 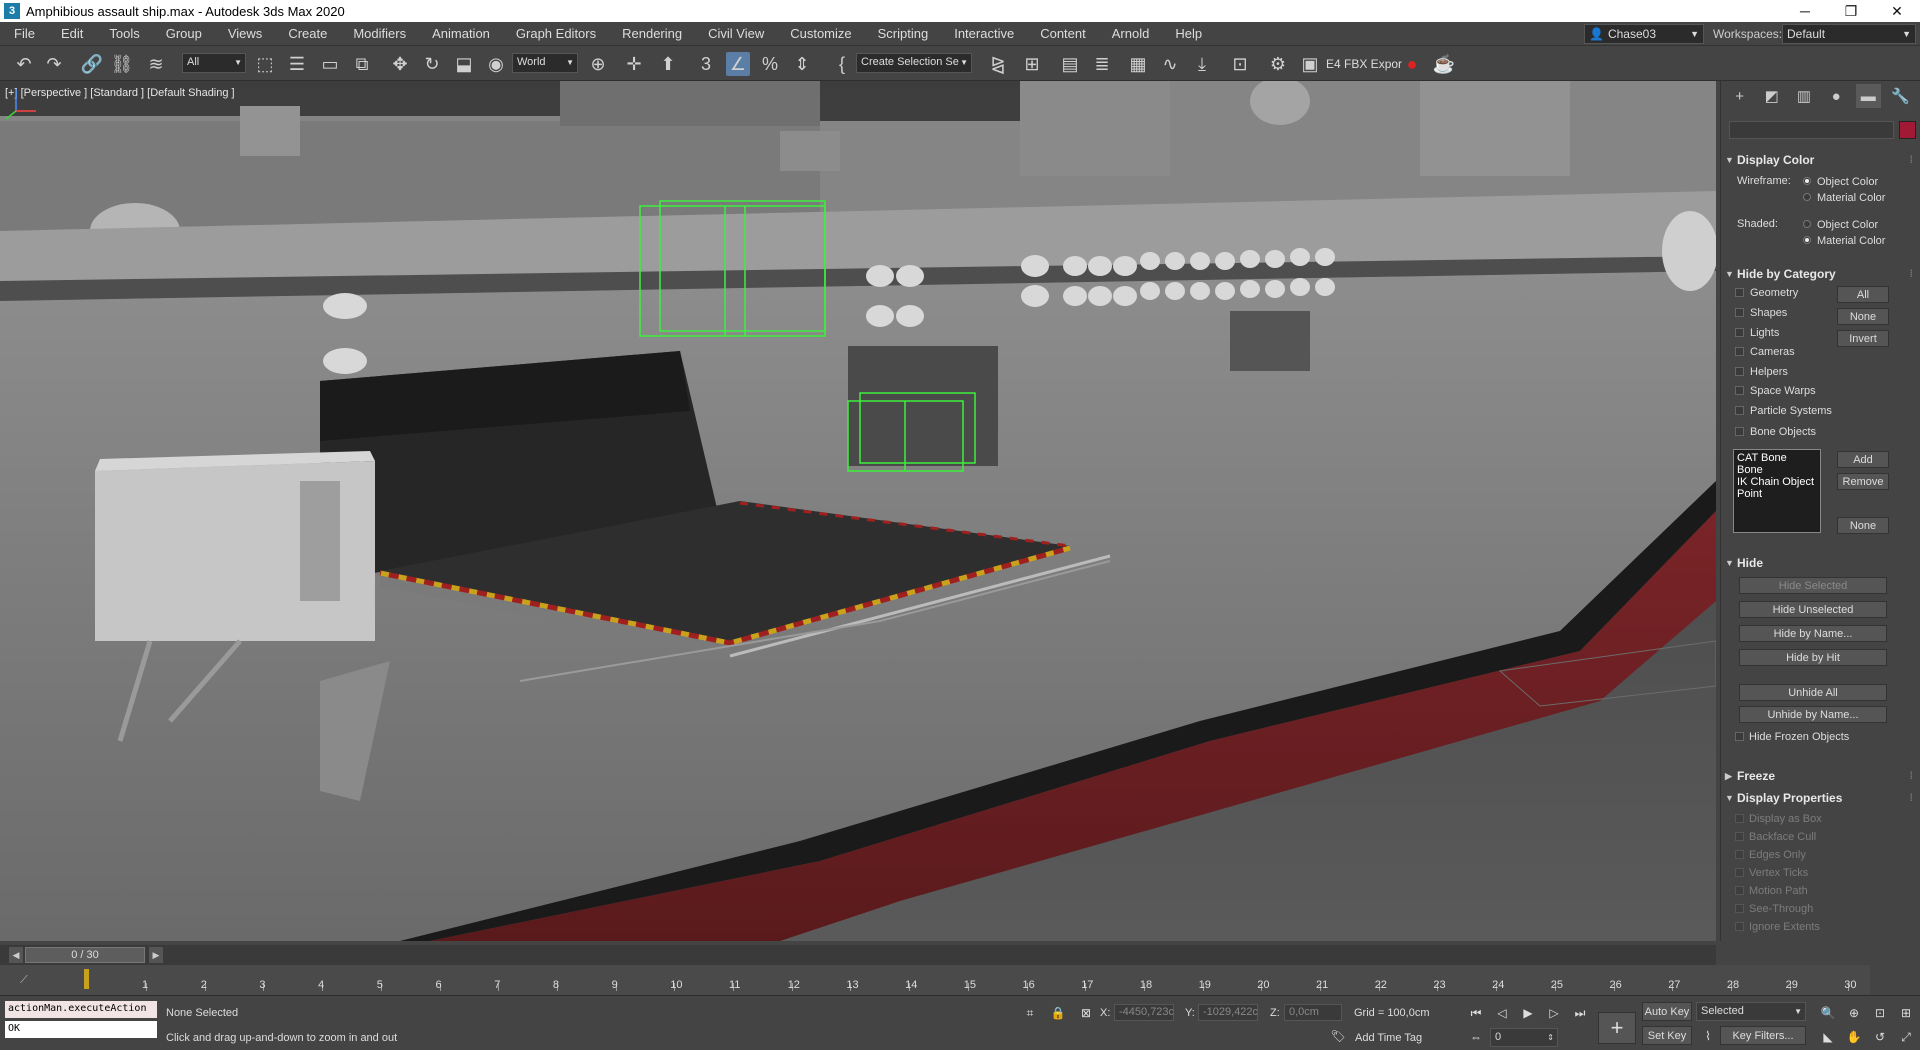 What do you see at coordinates (1811, 130) in the screenshot?
I see `object-name-field` at bounding box center [1811, 130].